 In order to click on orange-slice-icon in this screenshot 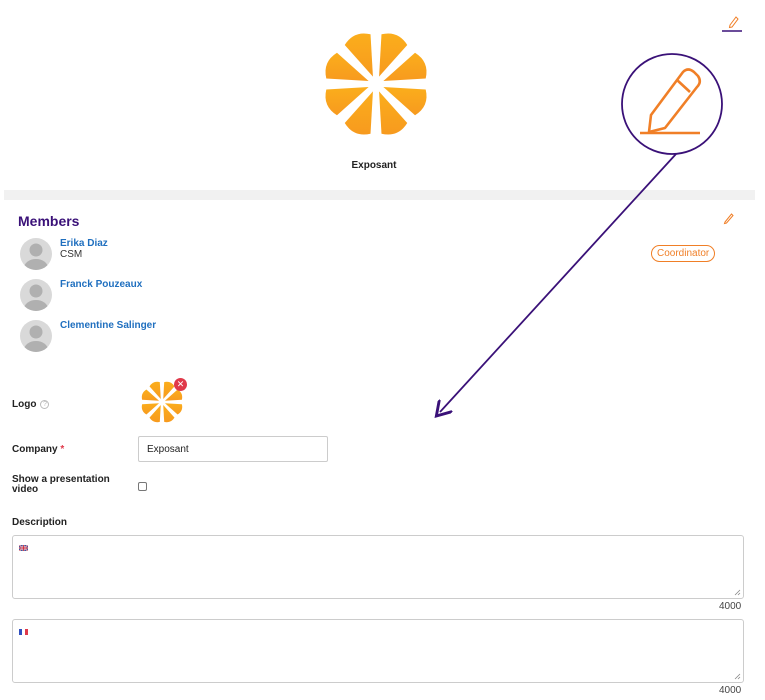, I will do `click(376, 84)`.